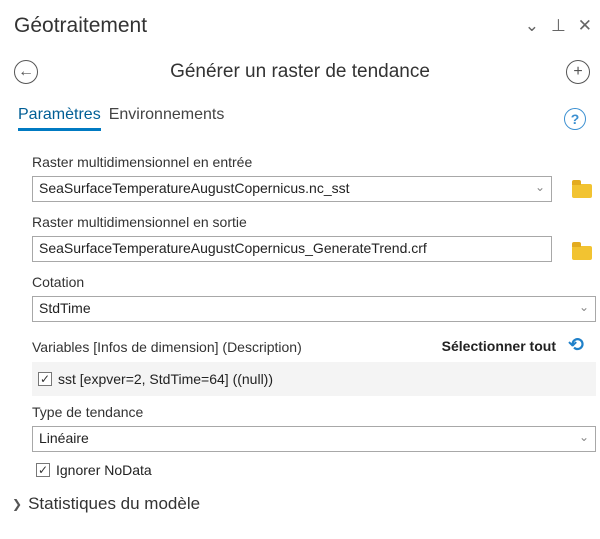 The width and height of the screenshot is (600, 539). What do you see at coordinates (314, 439) in the screenshot?
I see `trend-type-select: Linéaire ⌄` at bounding box center [314, 439].